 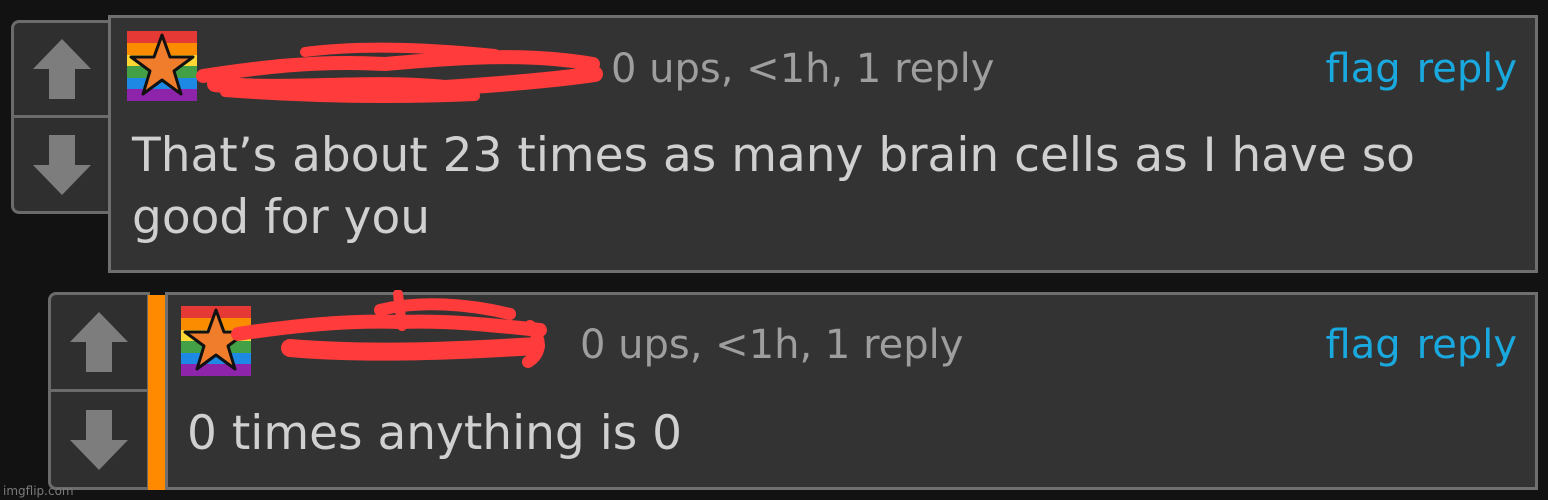 What do you see at coordinates (162, 66) in the screenshot?
I see `user-avatar` at bounding box center [162, 66].